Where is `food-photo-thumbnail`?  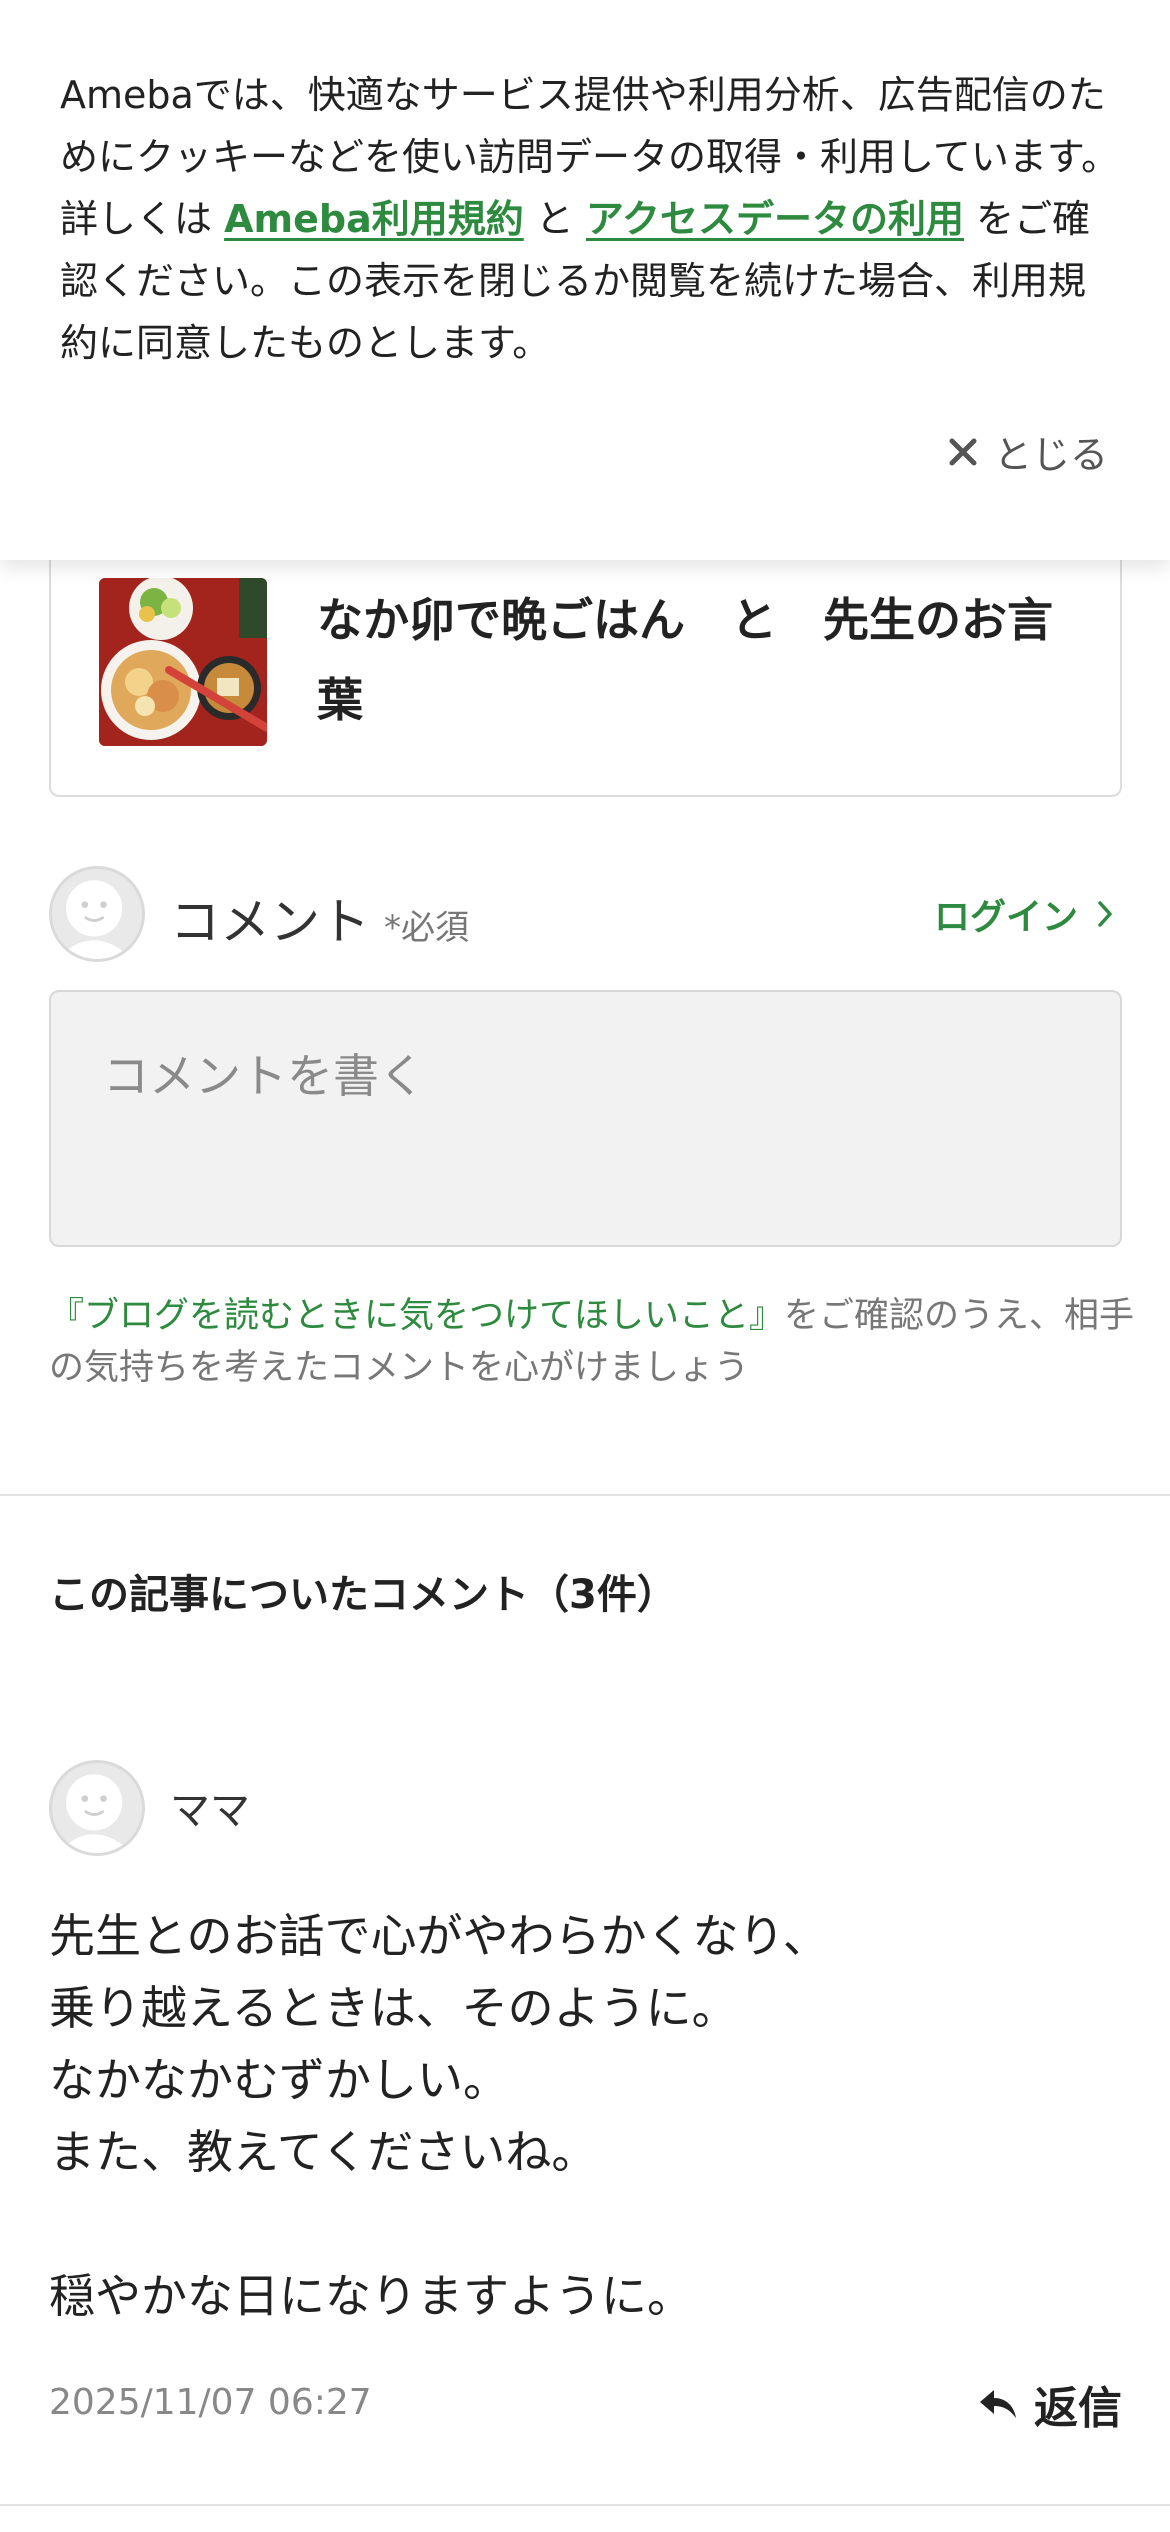 food-photo-thumbnail is located at coordinates (183, 662).